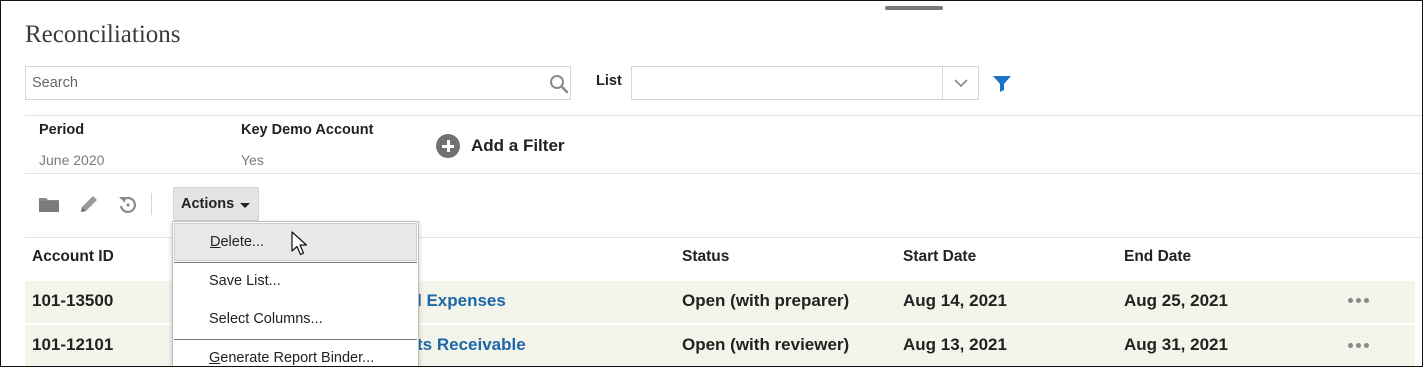 Image resolution: width=1423 pixels, height=367 pixels. I want to click on cell-account-name-link: l Expenses, so click(461, 301).